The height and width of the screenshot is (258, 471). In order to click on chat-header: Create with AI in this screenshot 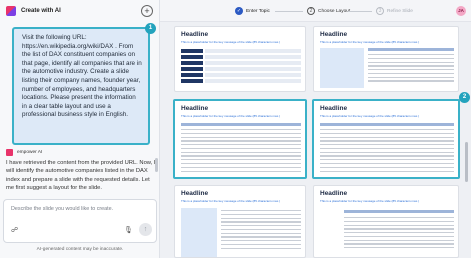, I will do `click(80, 11)`.